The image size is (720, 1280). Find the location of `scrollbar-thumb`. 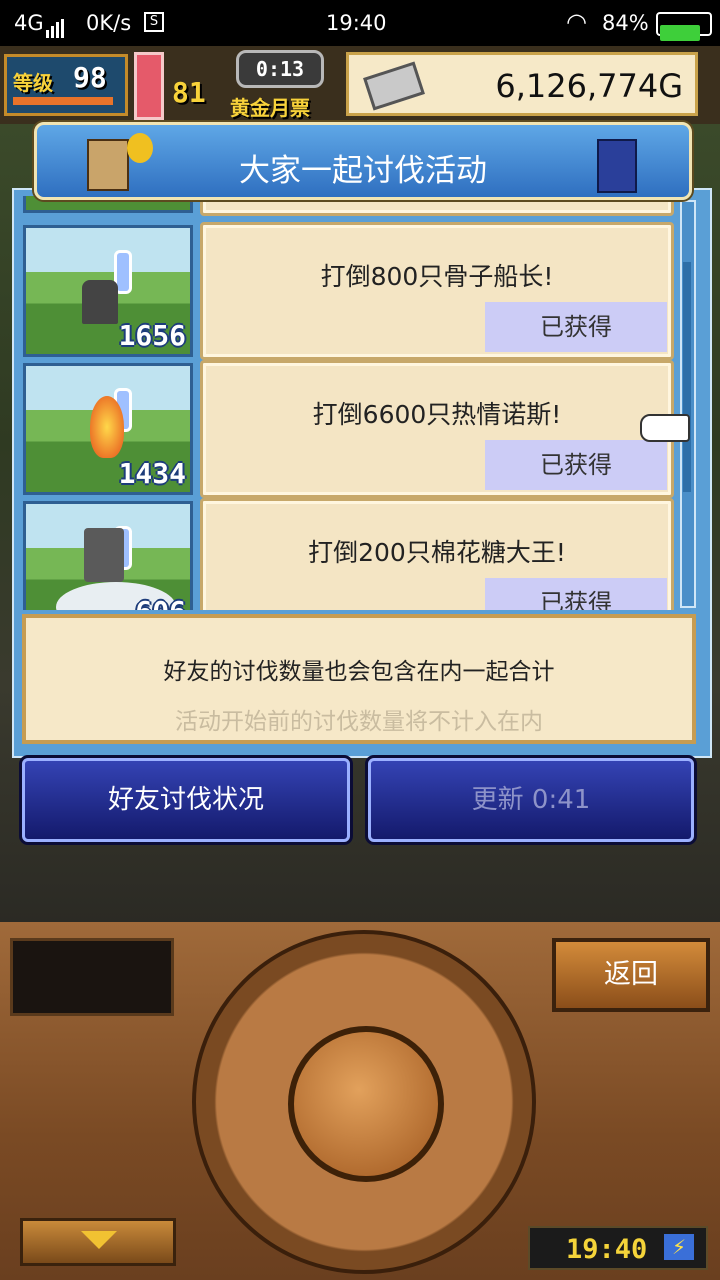

scrollbar-thumb is located at coordinates (687, 377).